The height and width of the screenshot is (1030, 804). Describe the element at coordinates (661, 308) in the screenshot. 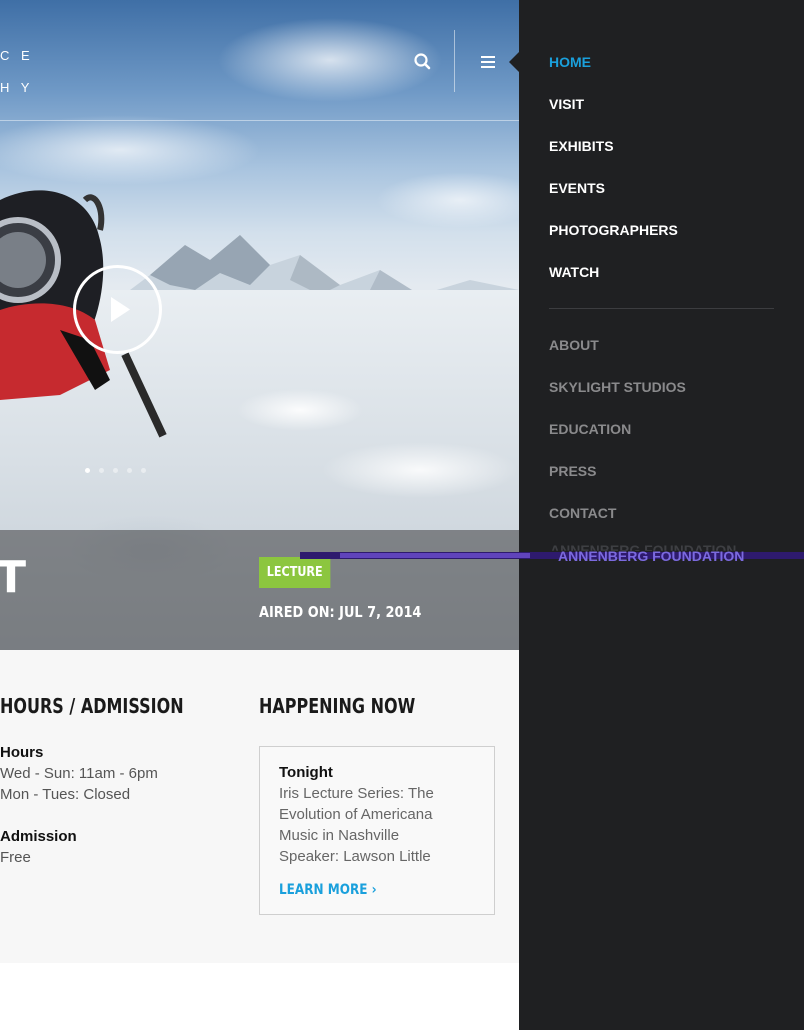

I see `nav-divider` at that location.